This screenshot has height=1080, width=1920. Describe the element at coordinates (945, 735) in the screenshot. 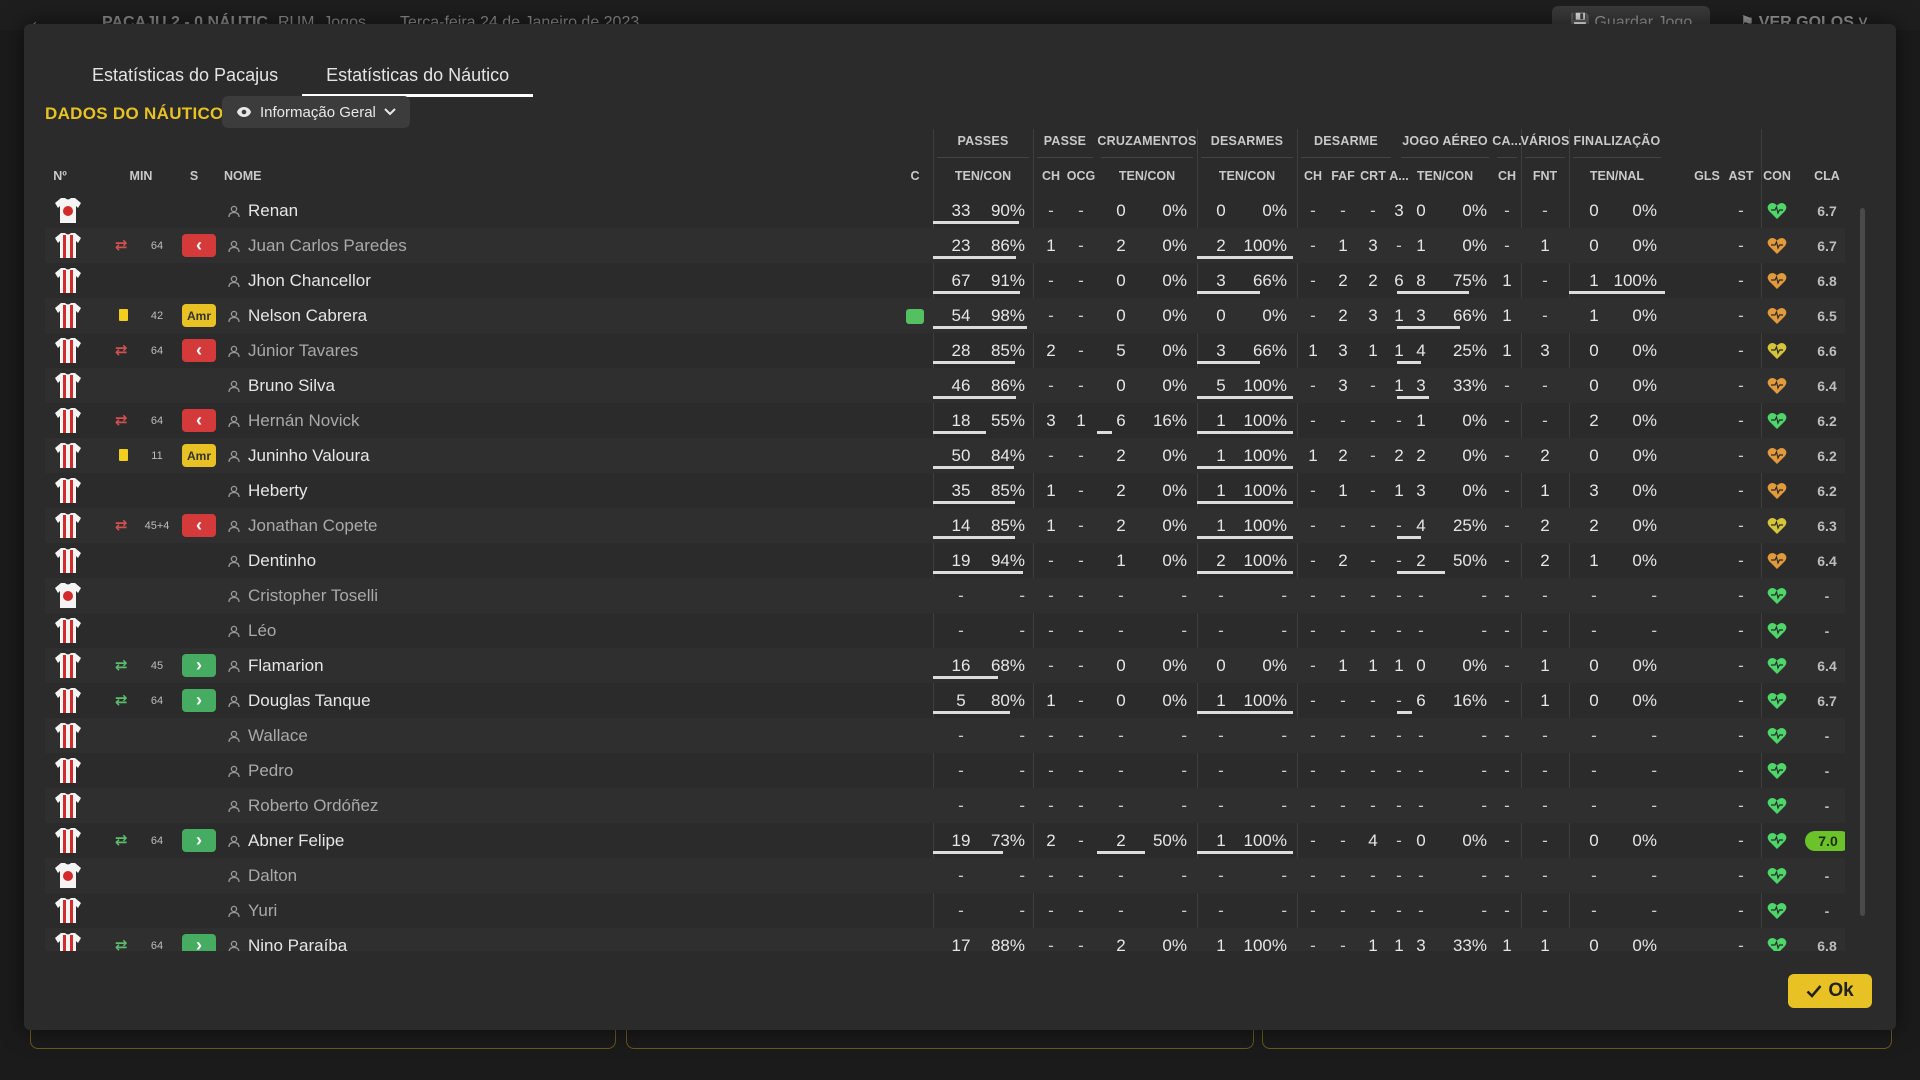

I see `table-row: Wallace - - - - - - - - - - - - - - - - - - - -` at that location.